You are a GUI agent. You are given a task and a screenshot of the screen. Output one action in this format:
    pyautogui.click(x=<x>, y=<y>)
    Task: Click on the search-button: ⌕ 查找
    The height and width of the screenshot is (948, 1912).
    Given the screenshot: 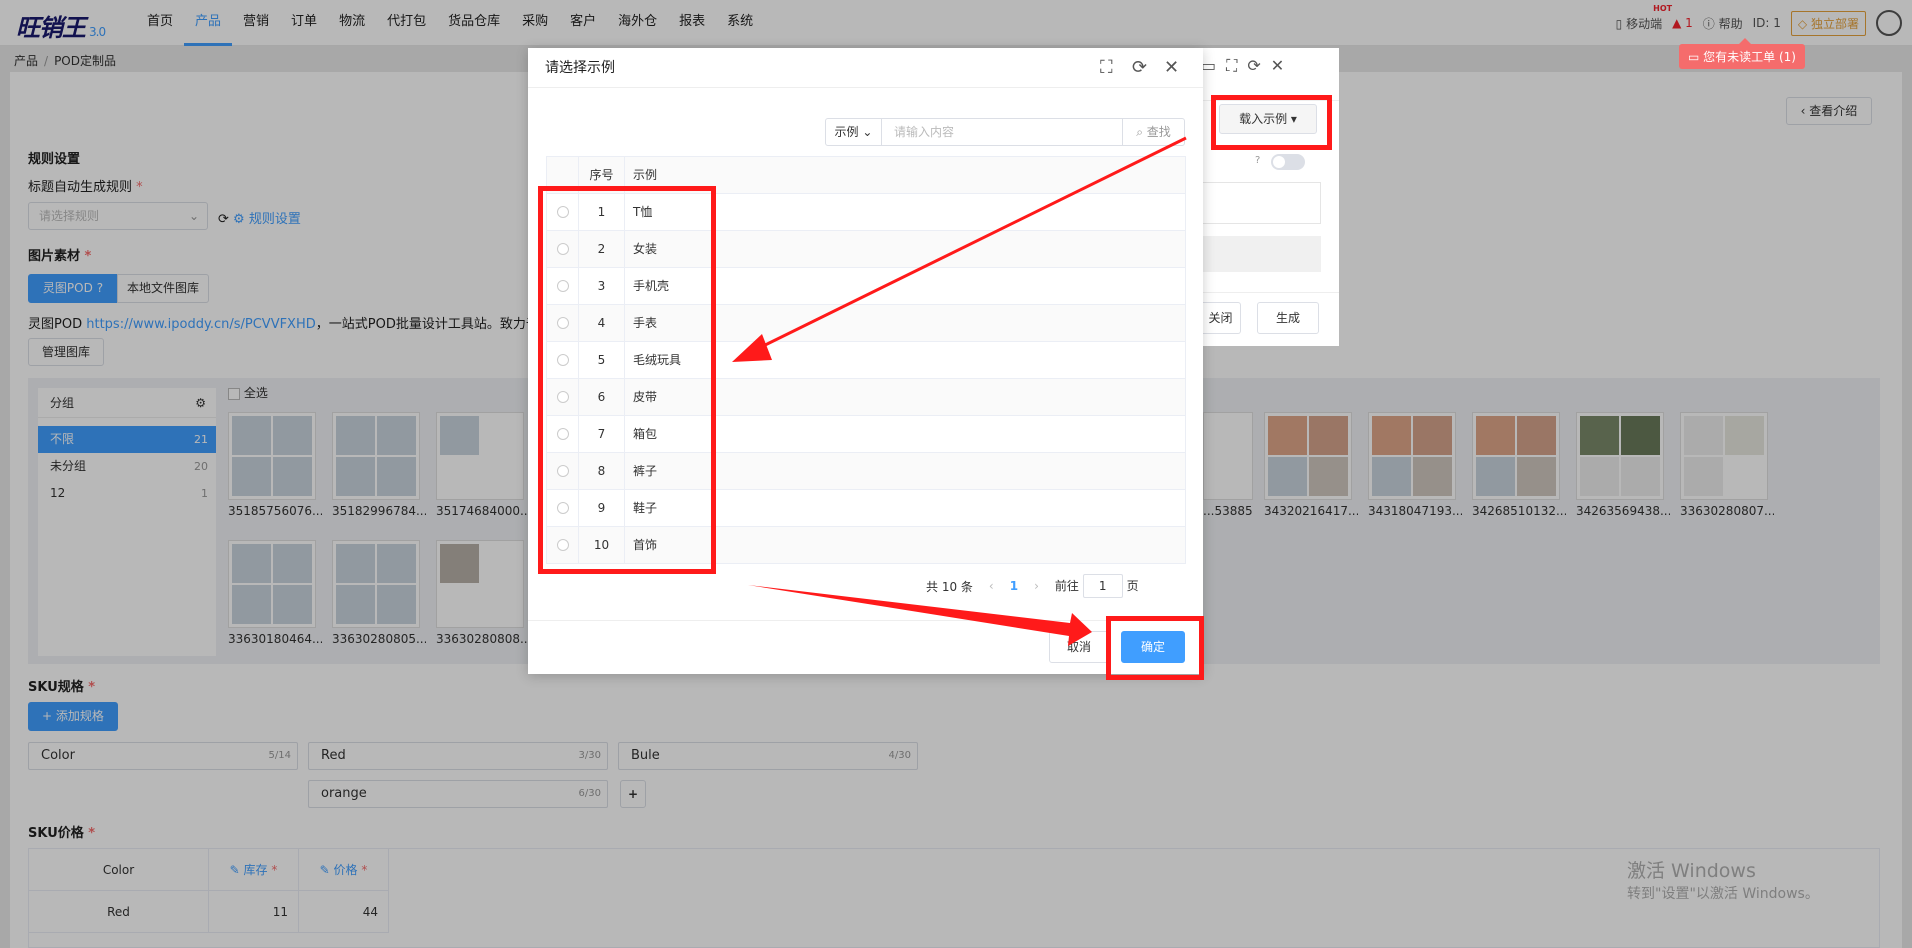 What is the action you would take?
    pyautogui.click(x=1153, y=132)
    